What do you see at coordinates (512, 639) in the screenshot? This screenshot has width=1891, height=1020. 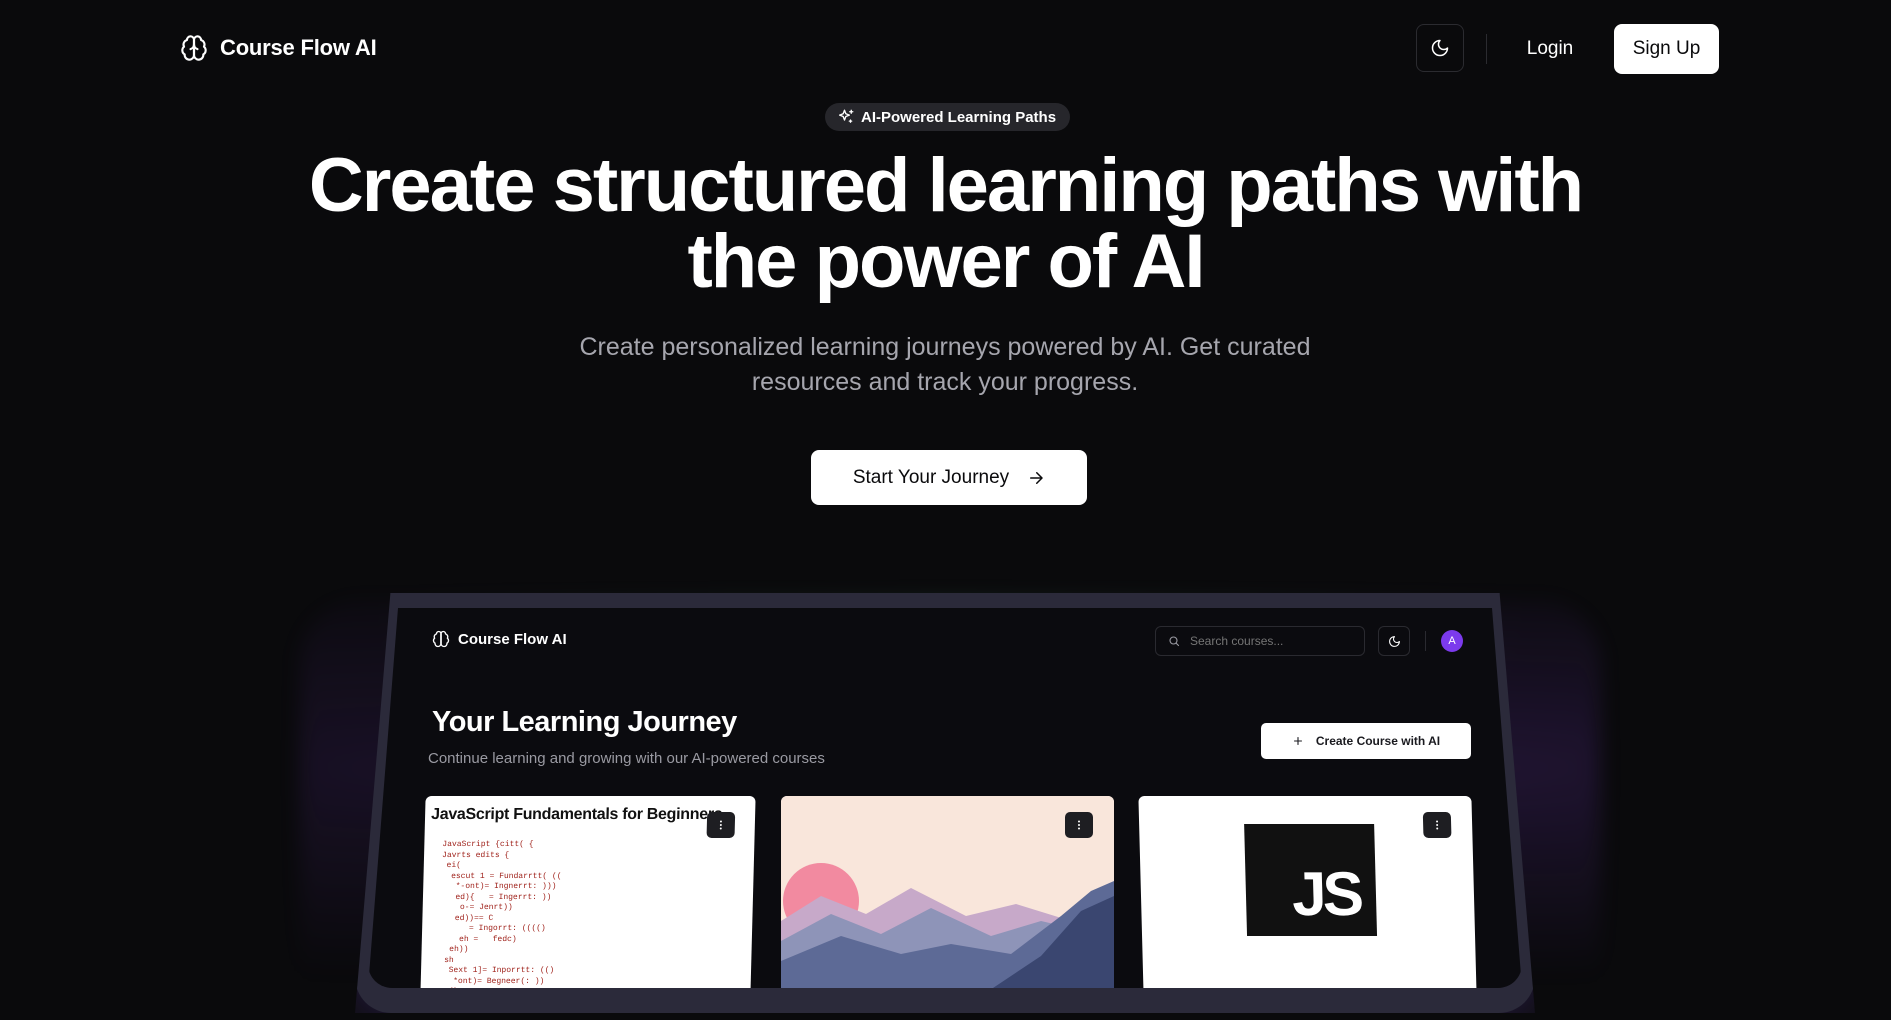 I see `preview-brand-name: Course Flow AI` at bounding box center [512, 639].